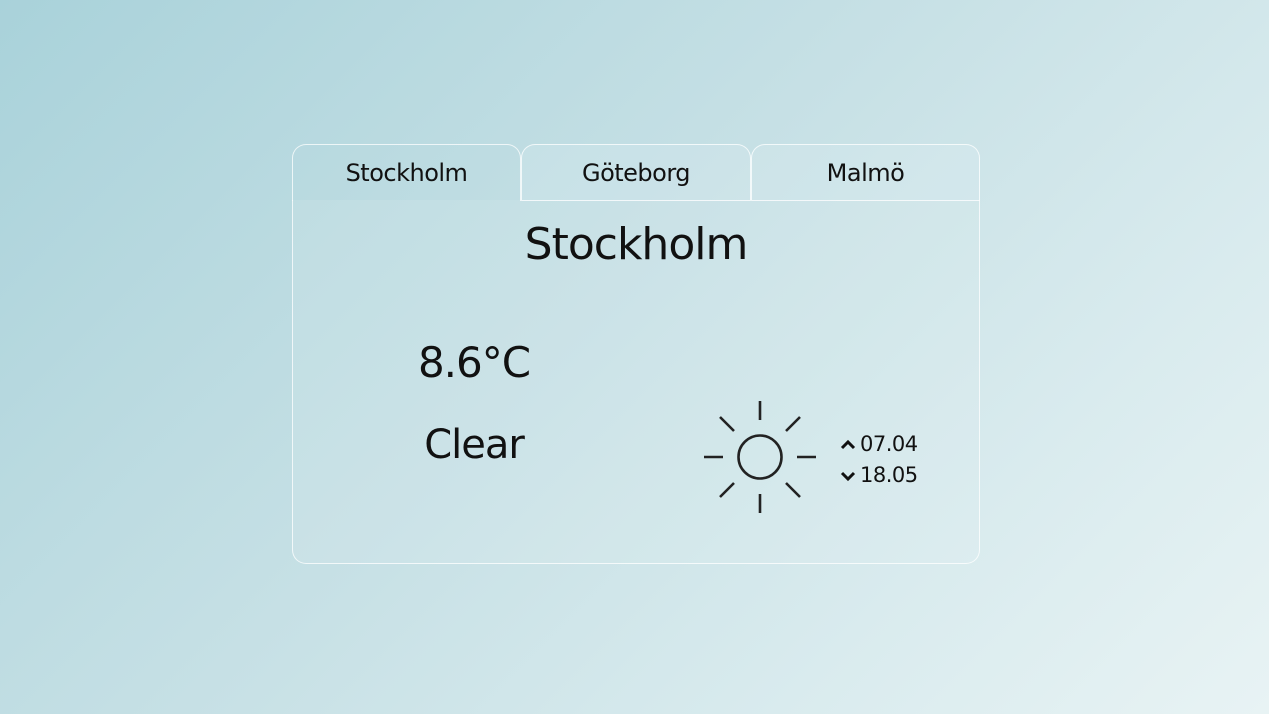  Describe the element at coordinates (474, 445) in the screenshot. I see `weather-condition: Clear` at that location.